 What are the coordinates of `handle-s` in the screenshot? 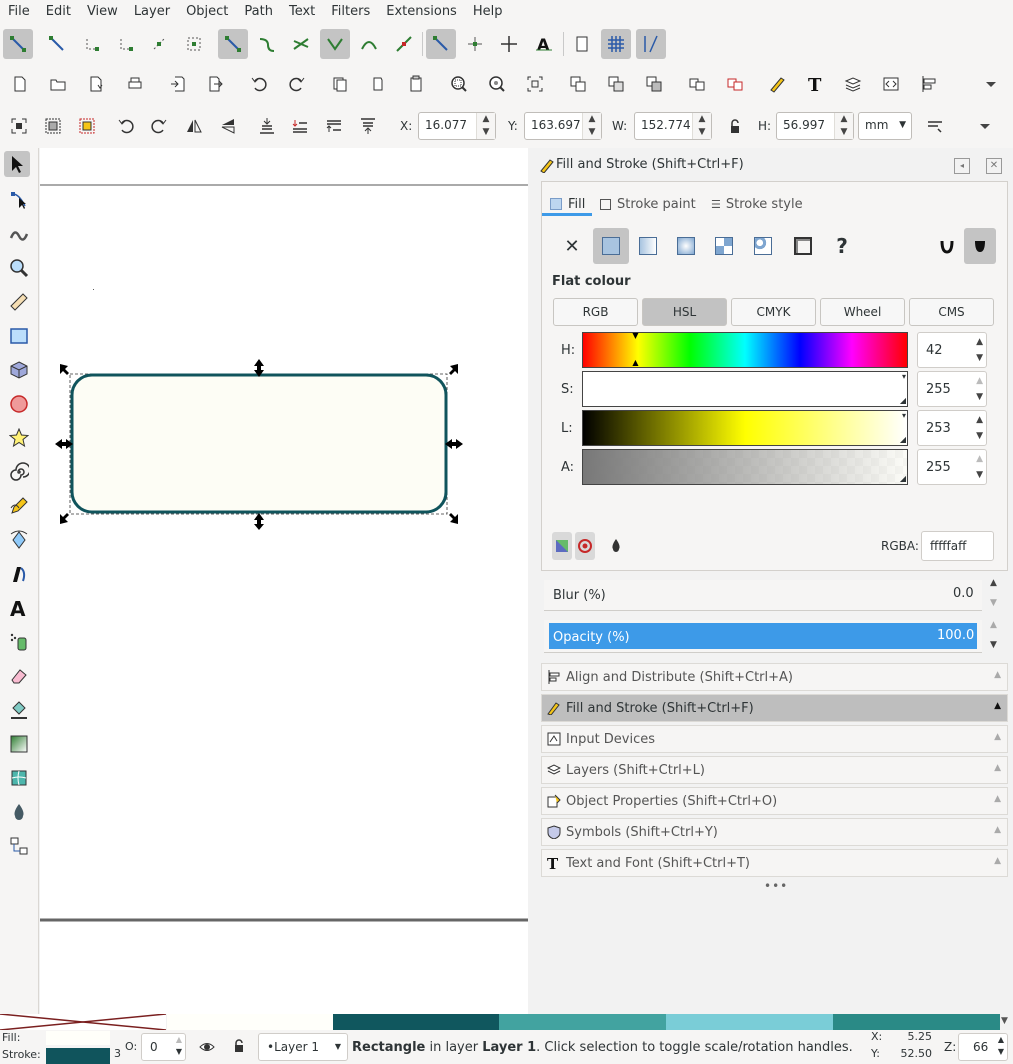 It's located at (259, 521).